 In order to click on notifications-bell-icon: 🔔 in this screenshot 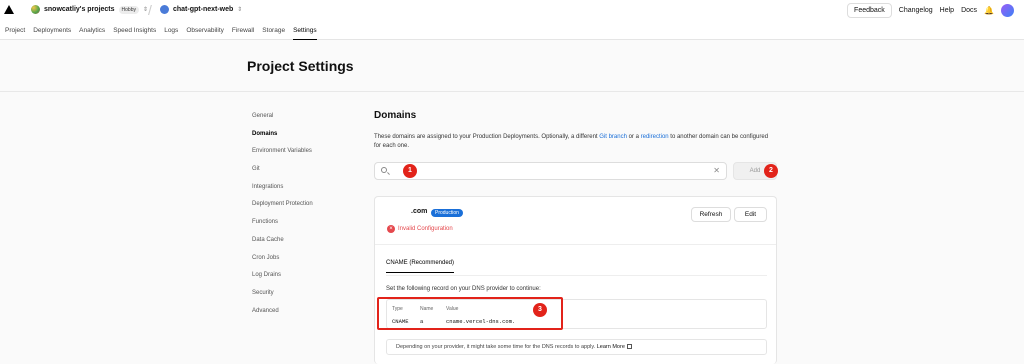, I will do `click(989, 10)`.